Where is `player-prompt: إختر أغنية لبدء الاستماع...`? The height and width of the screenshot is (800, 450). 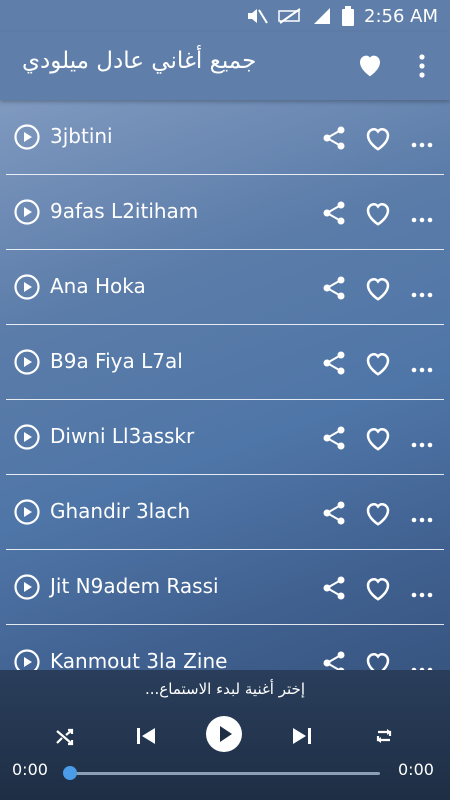
player-prompt: إختر أغنية لبدء الاستماع... is located at coordinates (225, 689).